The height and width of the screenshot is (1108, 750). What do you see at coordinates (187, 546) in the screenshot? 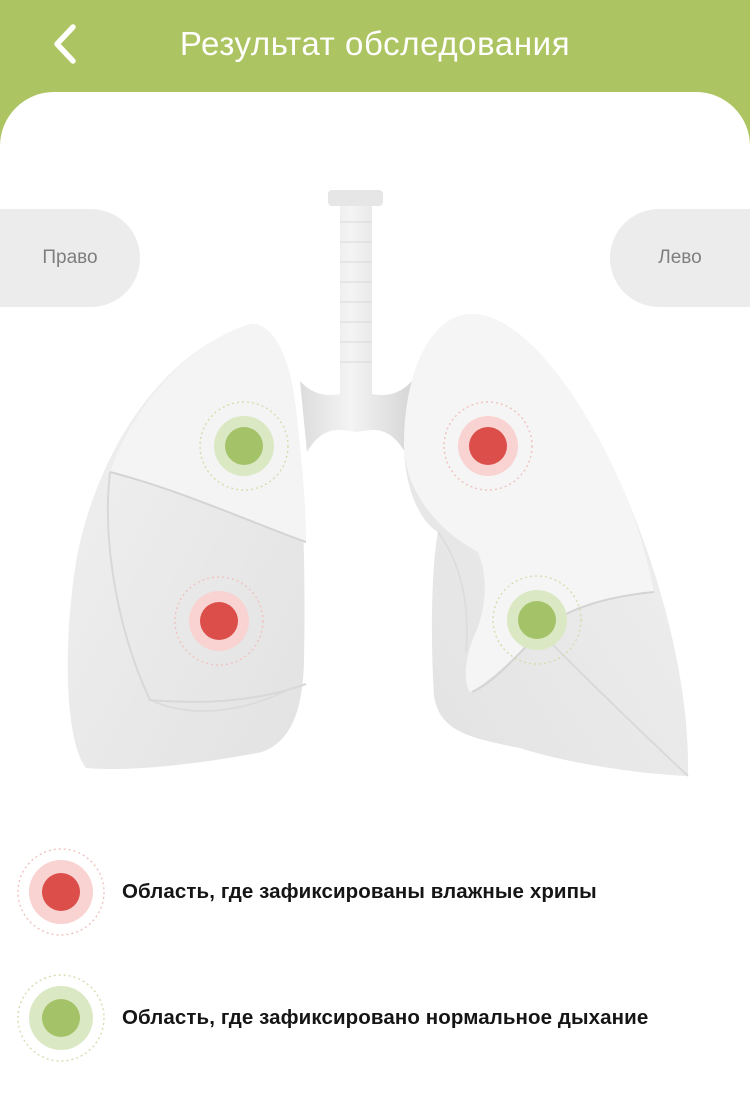
I see `right-lung` at bounding box center [187, 546].